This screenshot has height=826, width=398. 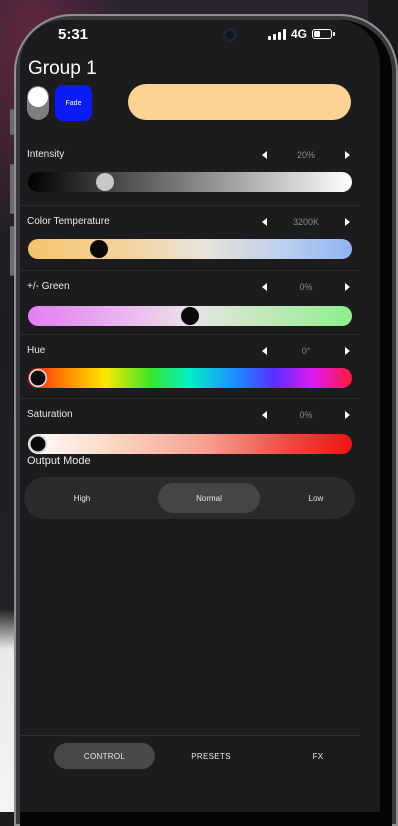 I want to click on front-camera, so click(x=230, y=35).